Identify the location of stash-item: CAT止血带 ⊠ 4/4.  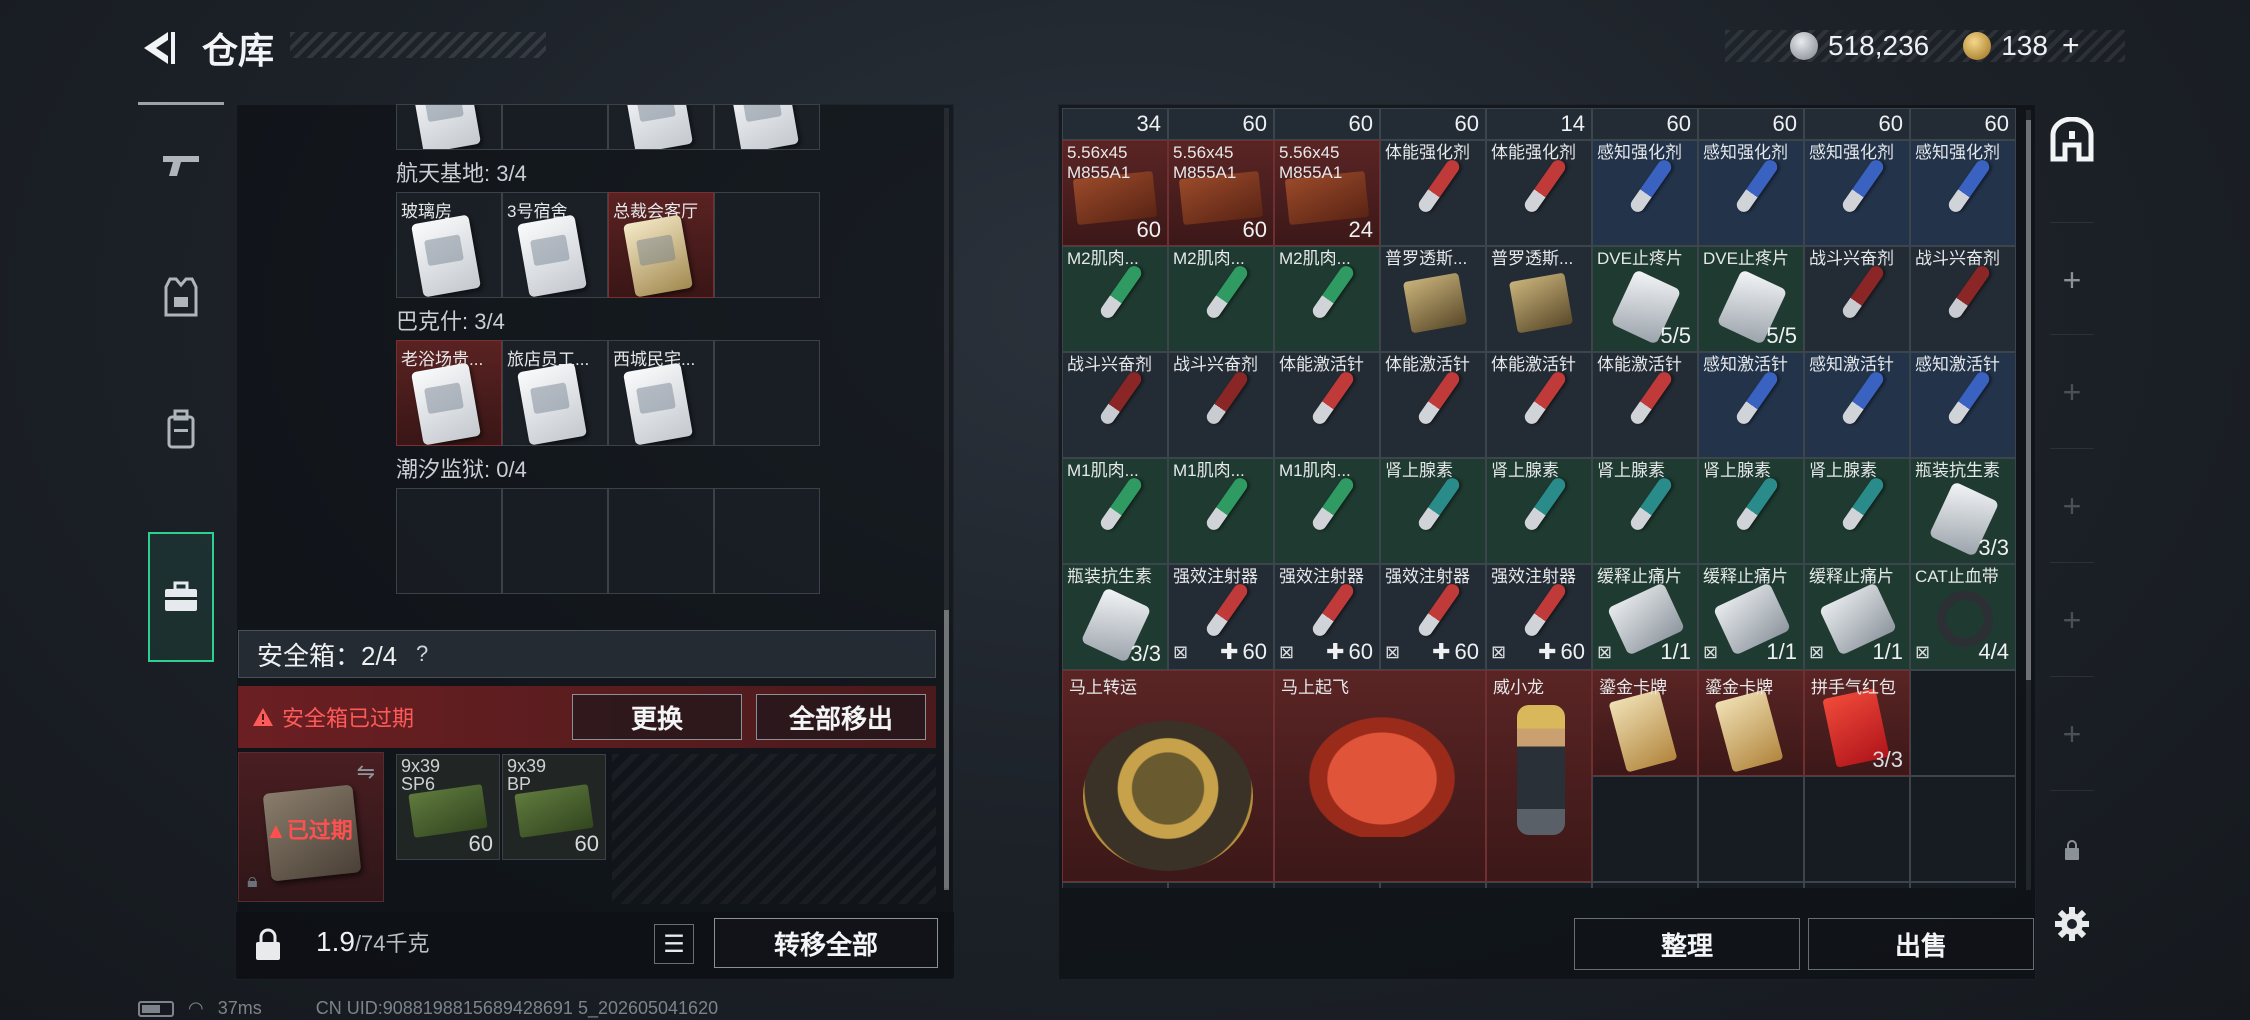
(1963, 617).